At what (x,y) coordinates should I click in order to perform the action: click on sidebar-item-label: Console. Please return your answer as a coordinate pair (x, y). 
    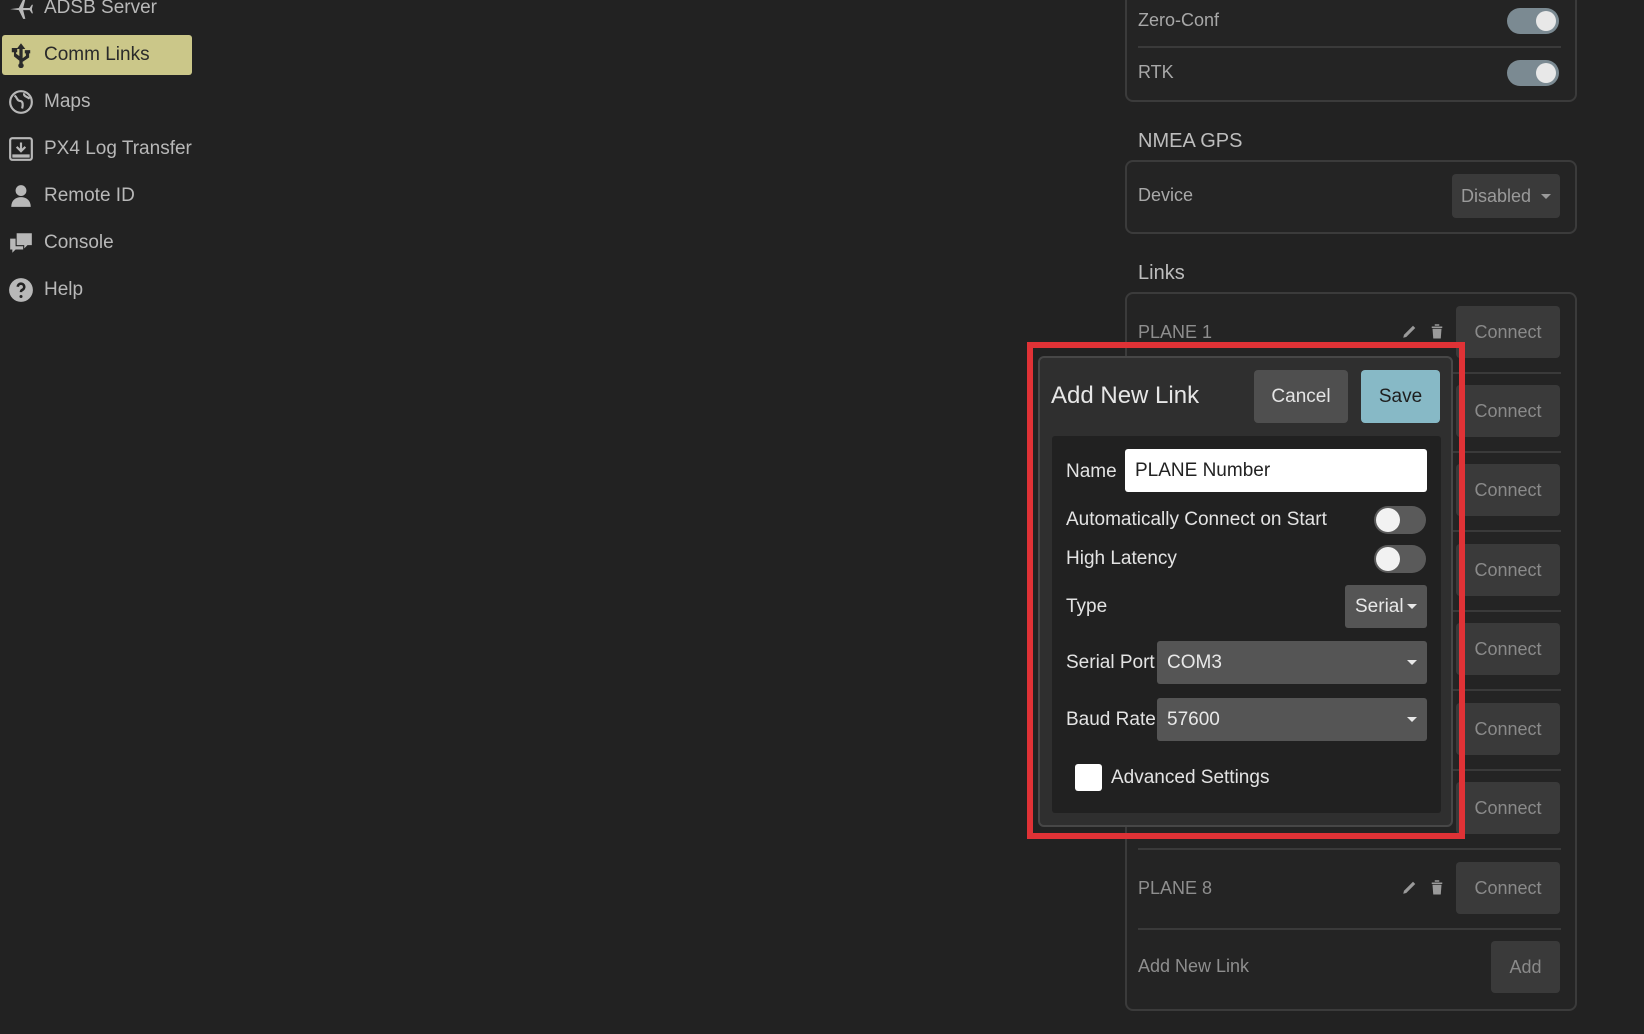
    Looking at the image, I should click on (79, 242).